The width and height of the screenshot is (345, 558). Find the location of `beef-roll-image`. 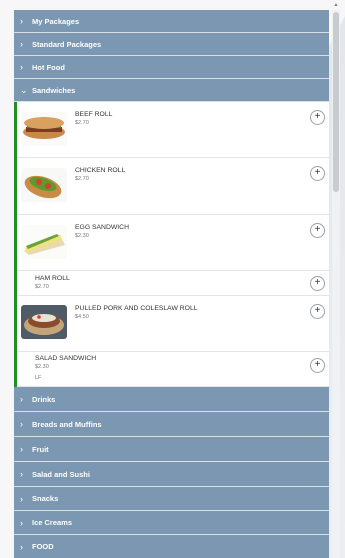

beef-roll-image is located at coordinates (44, 129).